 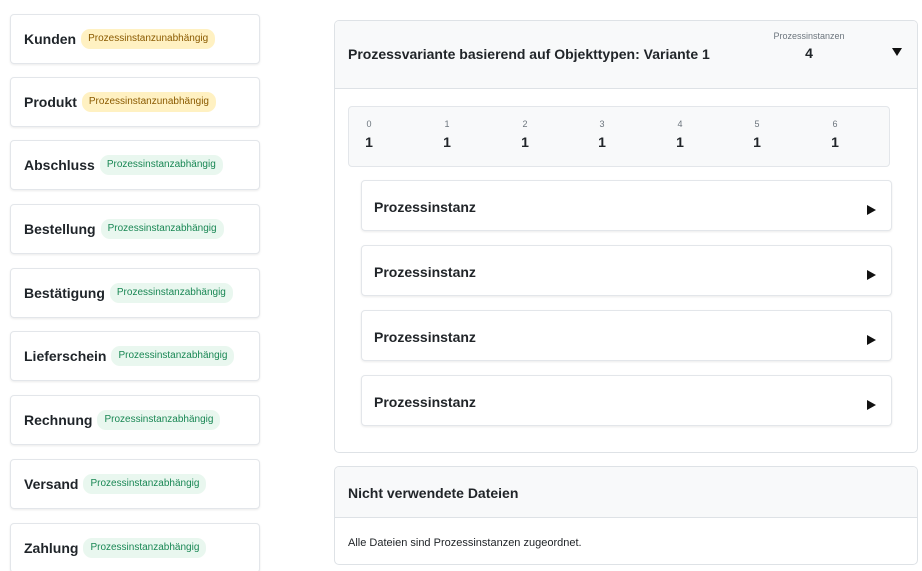 What do you see at coordinates (835, 124) in the screenshot?
I see `step-index: 6` at bounding box center [835, 124].